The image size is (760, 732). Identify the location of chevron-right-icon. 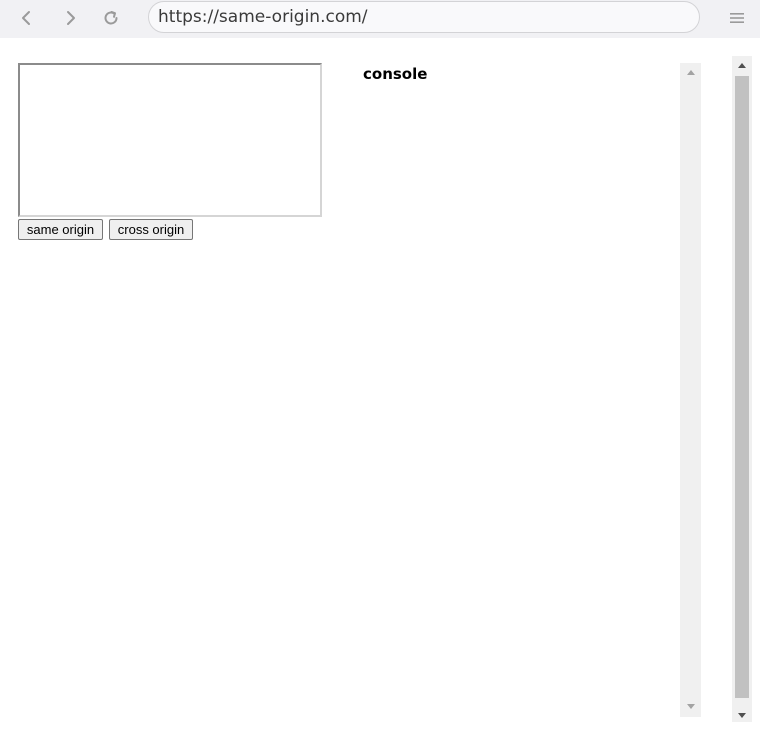
(71, 18).